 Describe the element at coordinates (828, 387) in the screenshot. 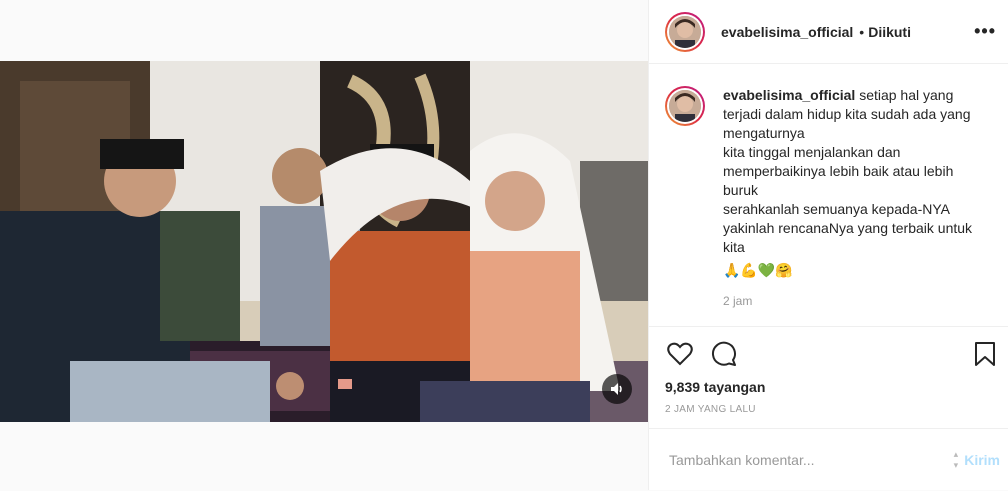

I see `view-count: 9,839 tayangan` at that location.